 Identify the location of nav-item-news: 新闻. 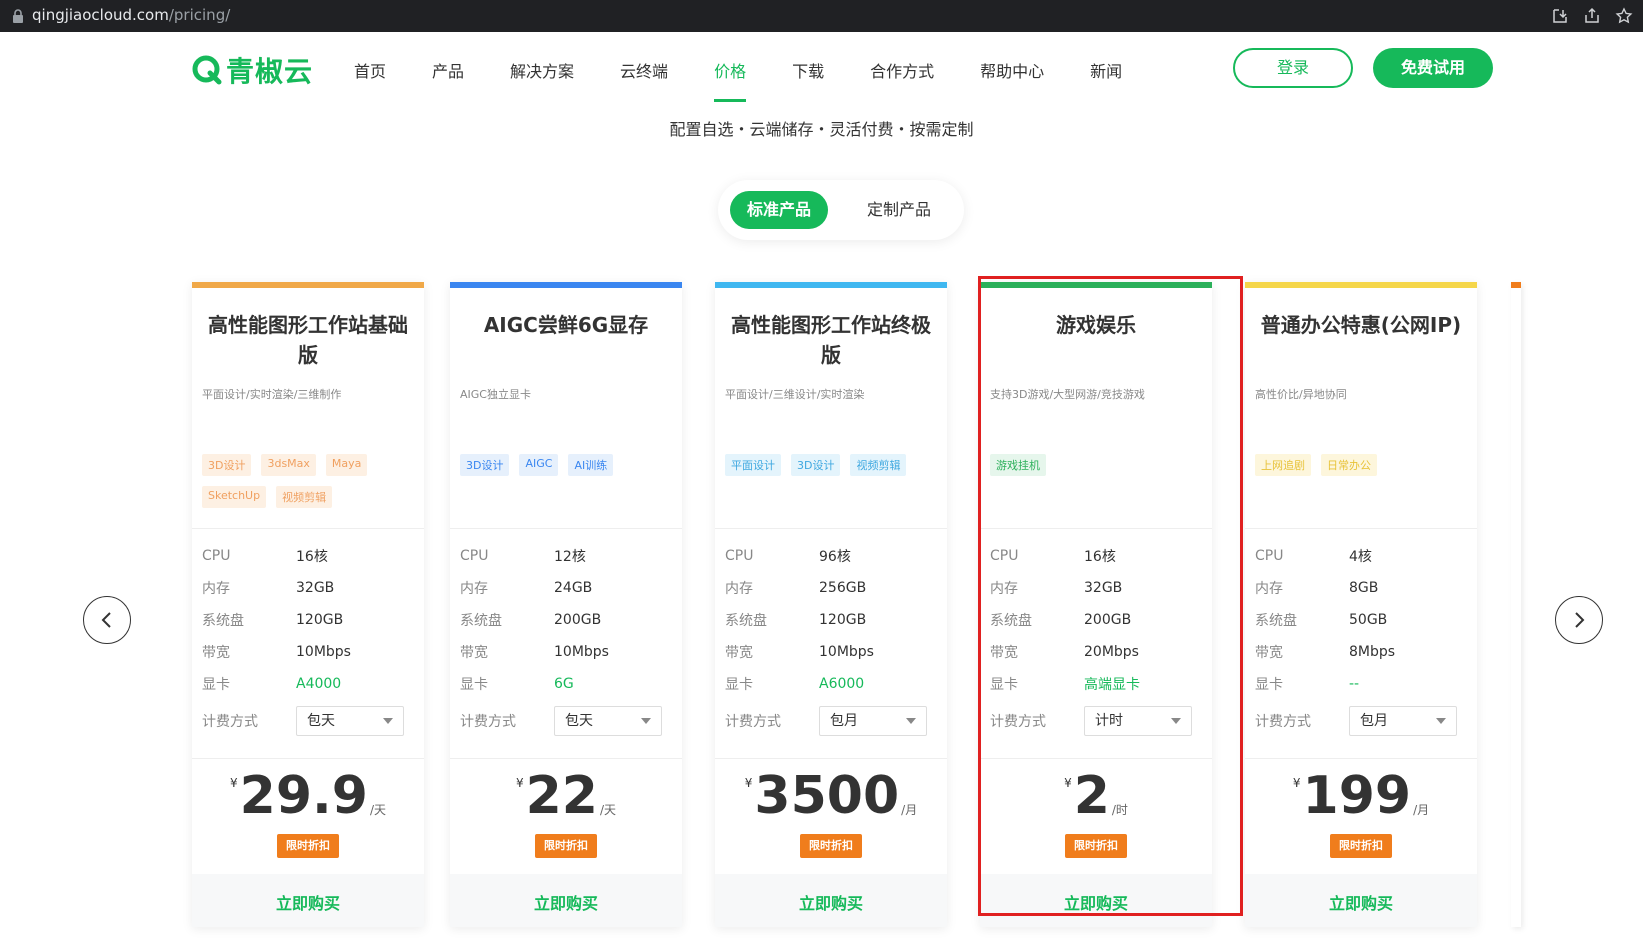
(1106, 80).